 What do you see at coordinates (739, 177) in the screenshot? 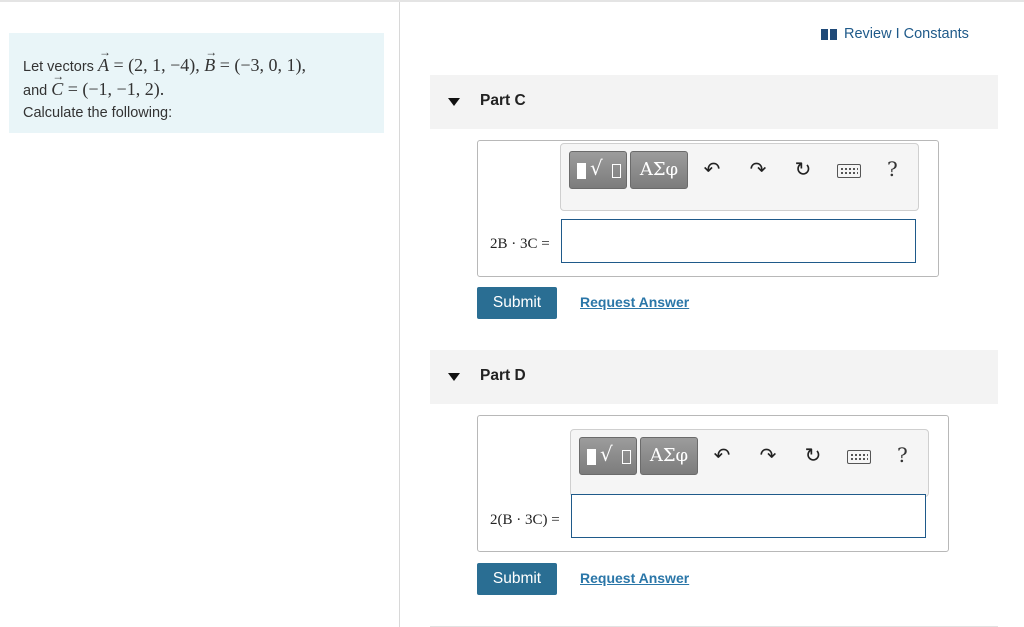
I see `part-c-math-toolbar: √ ΑΣφ ↶ ↷ ↻ ?` at bounding box center [739, 177].